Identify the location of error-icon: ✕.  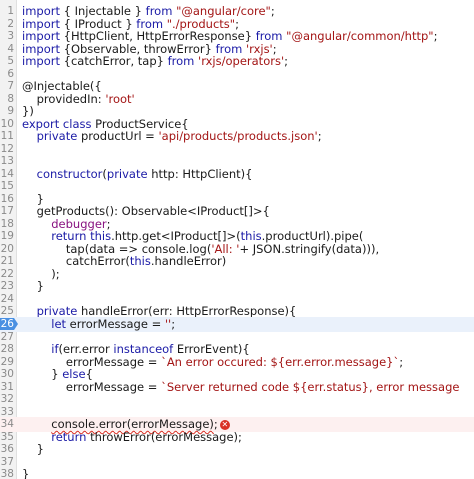
(224, 424).